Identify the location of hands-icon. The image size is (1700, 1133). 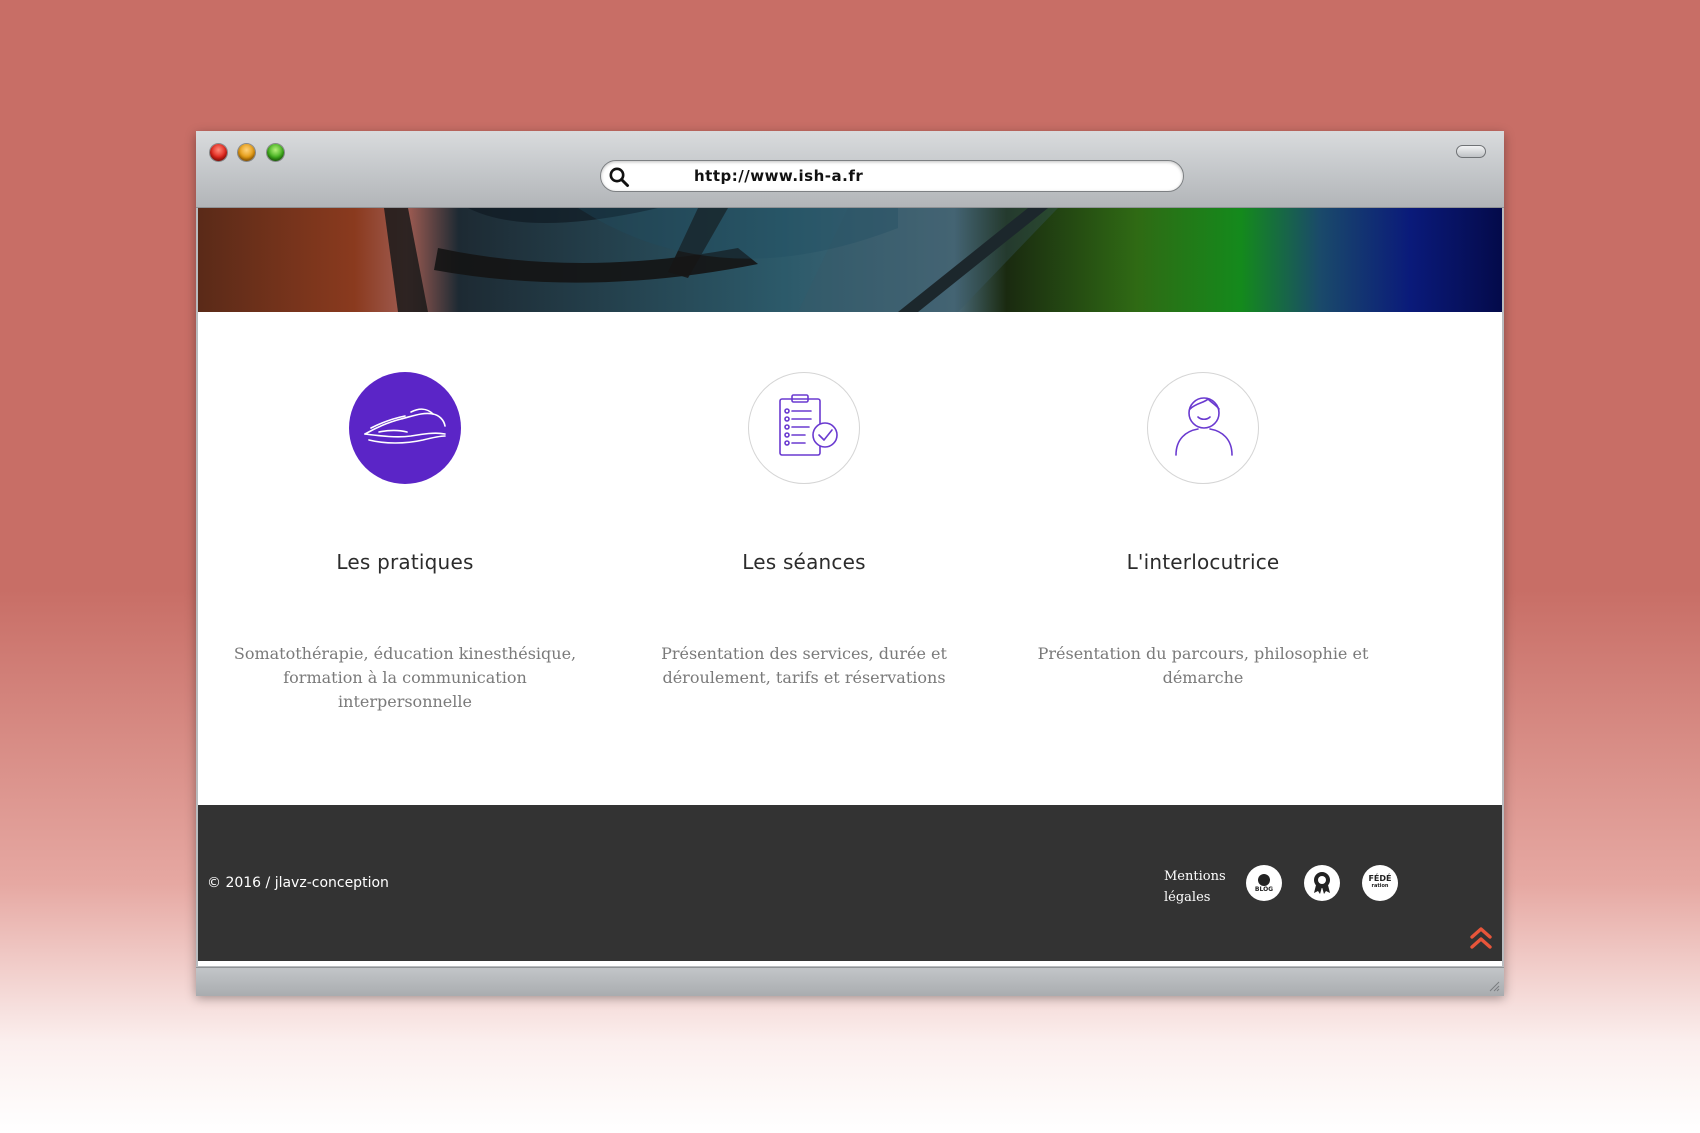
(405, 428).